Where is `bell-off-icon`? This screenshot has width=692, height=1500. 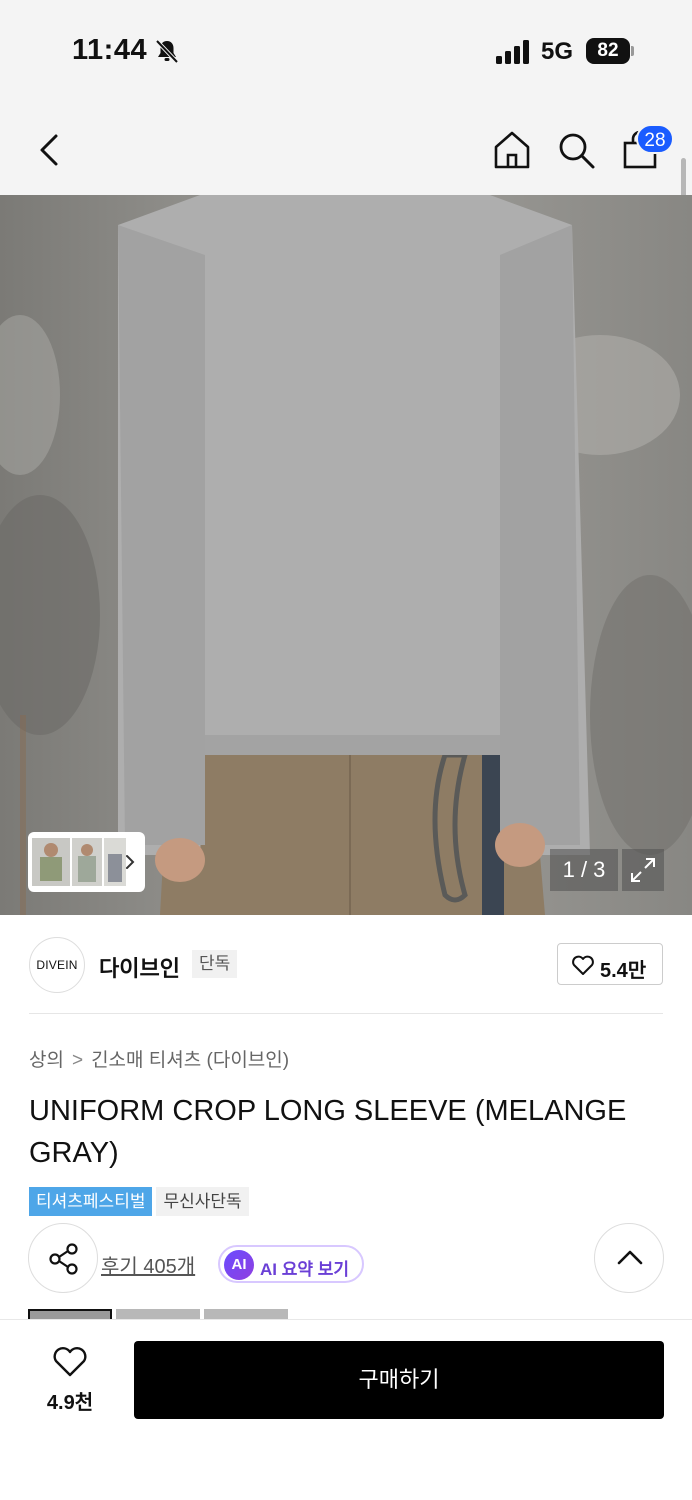 bell-off-icon is located at coordinates (167, 51).